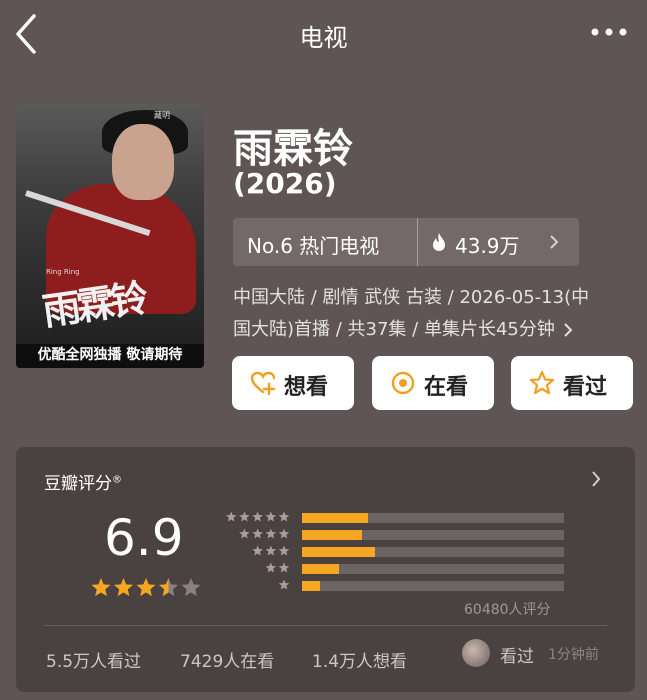  What do you see at coordinates (263, 383) in the screenshot?
I see `heart-plus-icon` at bounding box center [263, 383].